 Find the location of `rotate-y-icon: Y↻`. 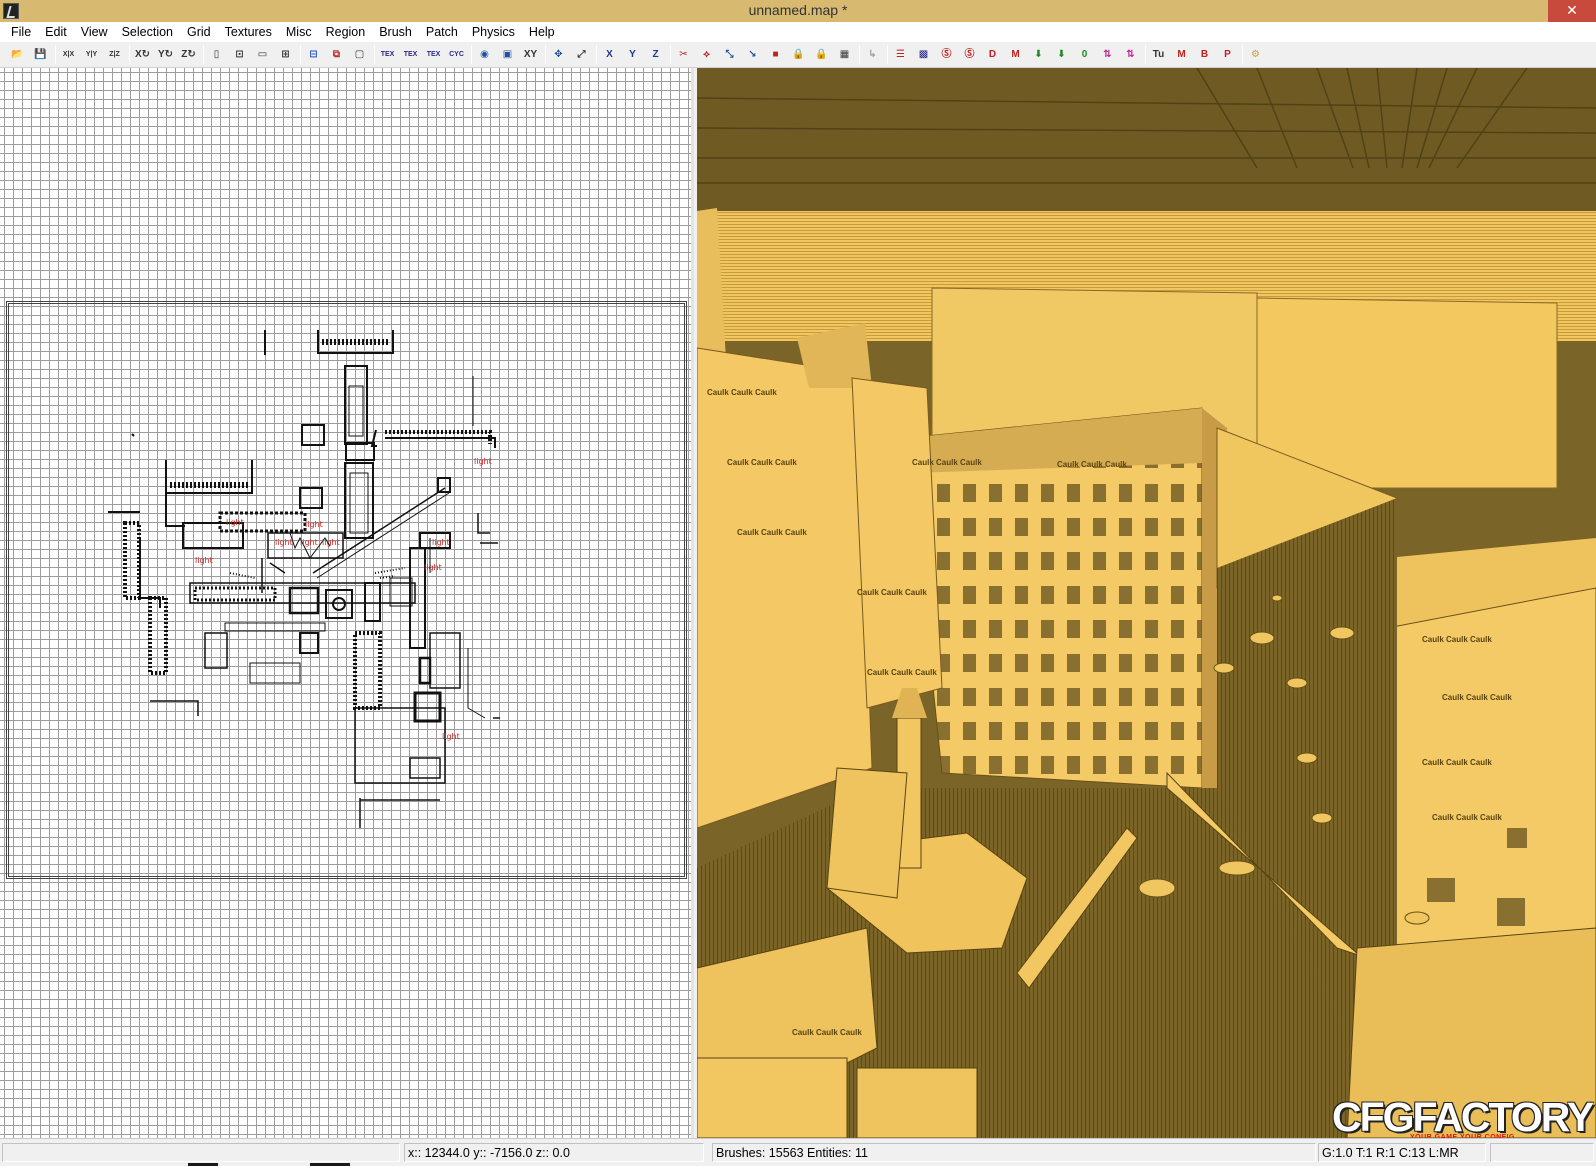

rotate-y-icon: Y↻ is located at coordinates (165, 54).